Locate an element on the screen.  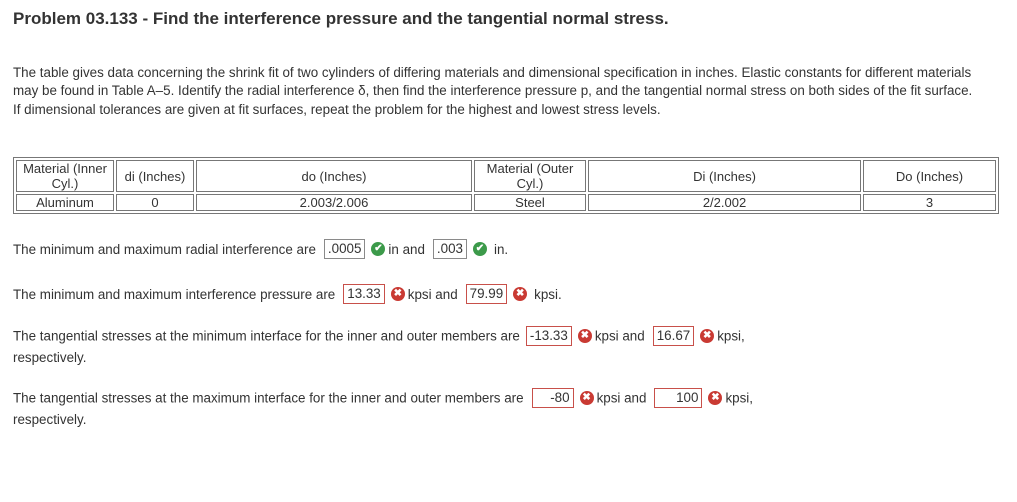
table-header-Di: Di (Inches) is located at coordinates (724, 176).